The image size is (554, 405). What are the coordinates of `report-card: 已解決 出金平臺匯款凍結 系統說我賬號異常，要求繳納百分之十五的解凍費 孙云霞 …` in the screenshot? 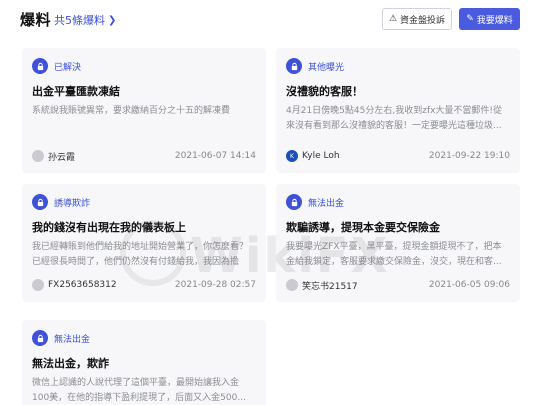 It's located at (144, 110).